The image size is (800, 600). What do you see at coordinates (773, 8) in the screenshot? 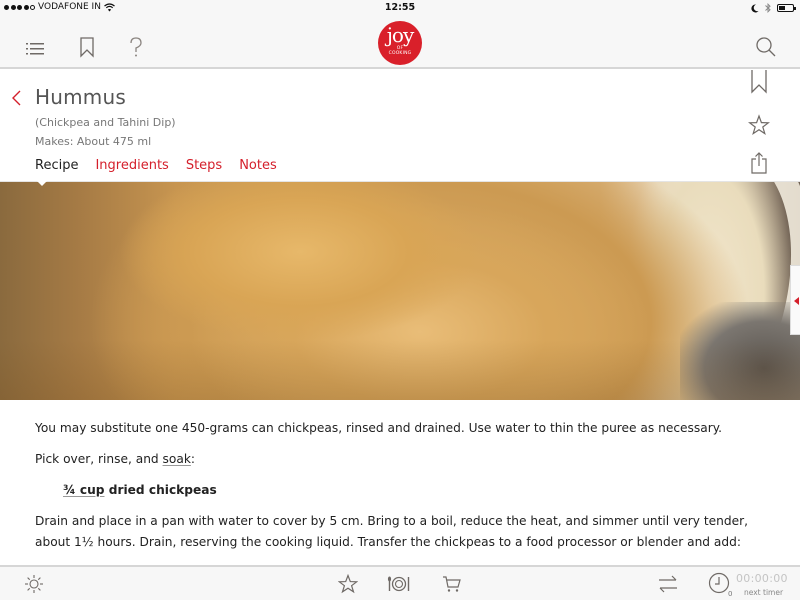
I see `status-right` at bounding box center [773, 8].